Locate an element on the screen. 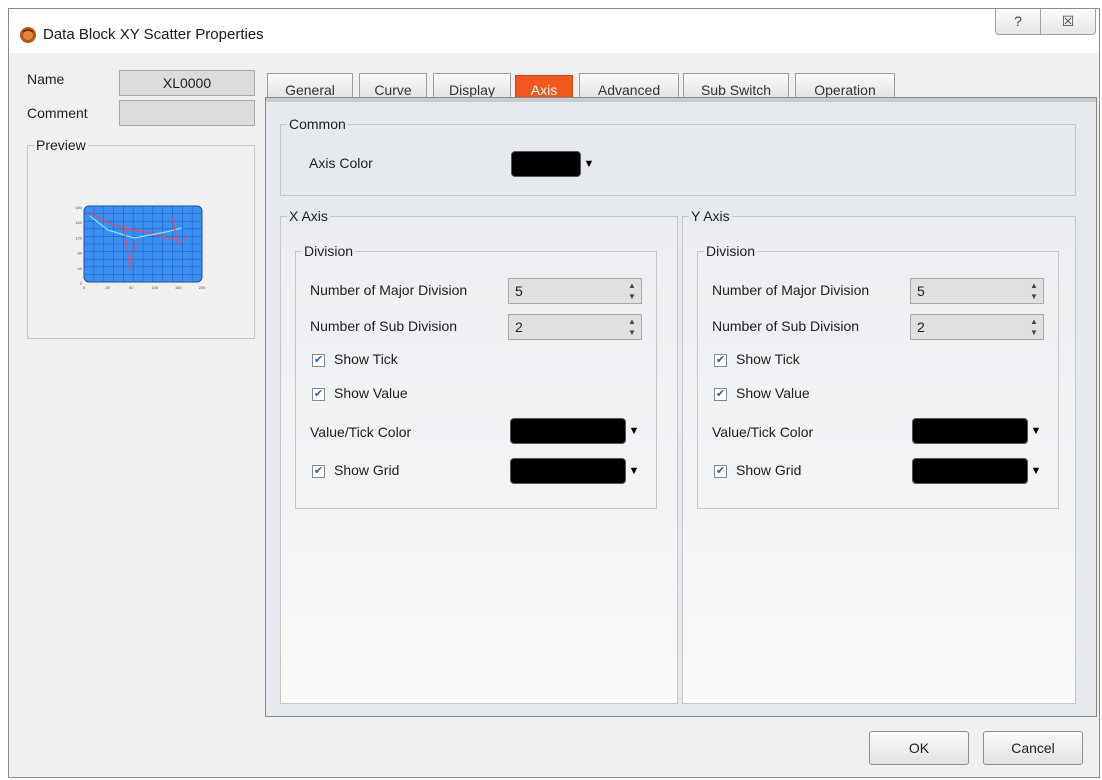 Image resolution: width=1102 pixels, height=780 pixels. x-sub-value: 2 is located at coordinates (519, 327).